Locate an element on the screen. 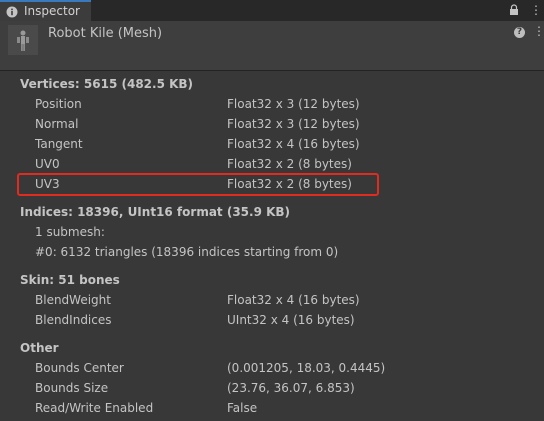 Image resolution: width=544 pixels, height=421 pixels. normal-label: Normal is located at coordinates (57, 124).